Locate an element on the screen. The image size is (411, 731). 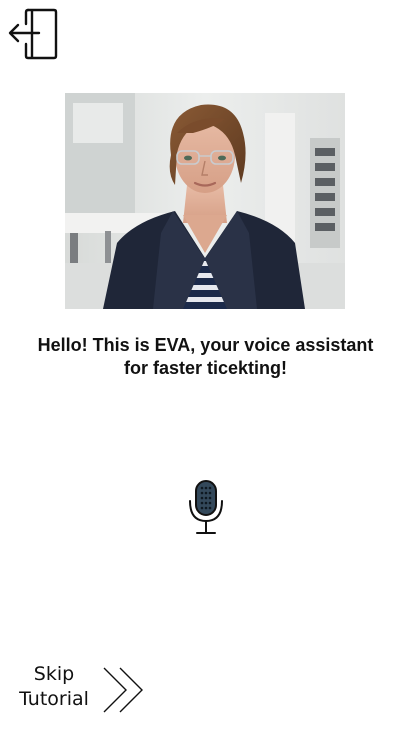
microphone-button is located at coordinates (206, 508).